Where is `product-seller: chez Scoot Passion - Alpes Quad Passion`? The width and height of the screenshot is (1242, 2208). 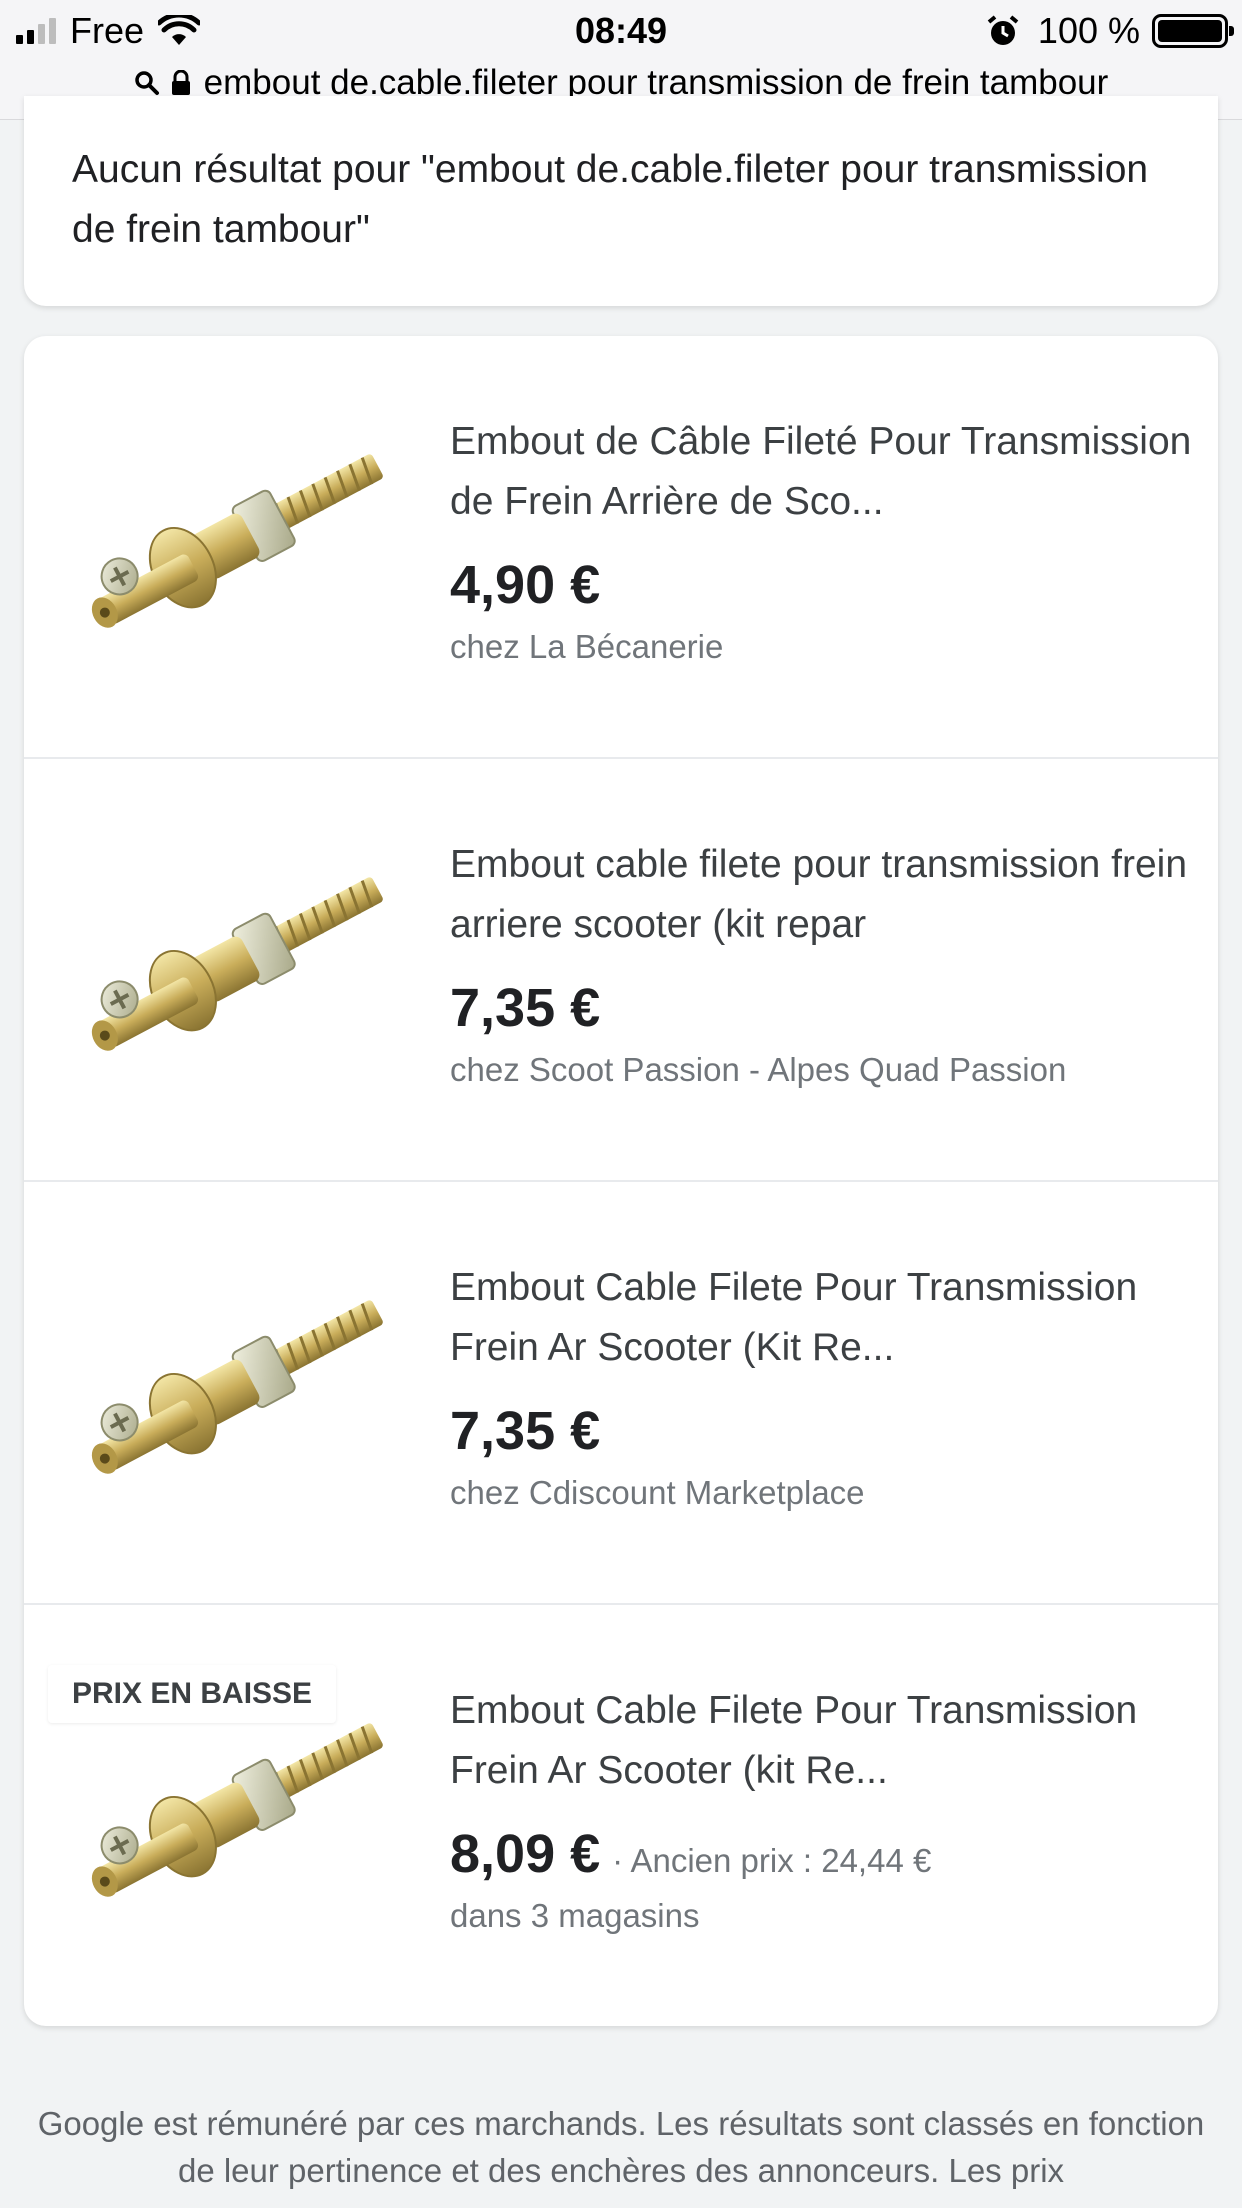
product-seller: chez Scoot Passion - Alpes Quad Passion is located at coordinates (758, 1069).